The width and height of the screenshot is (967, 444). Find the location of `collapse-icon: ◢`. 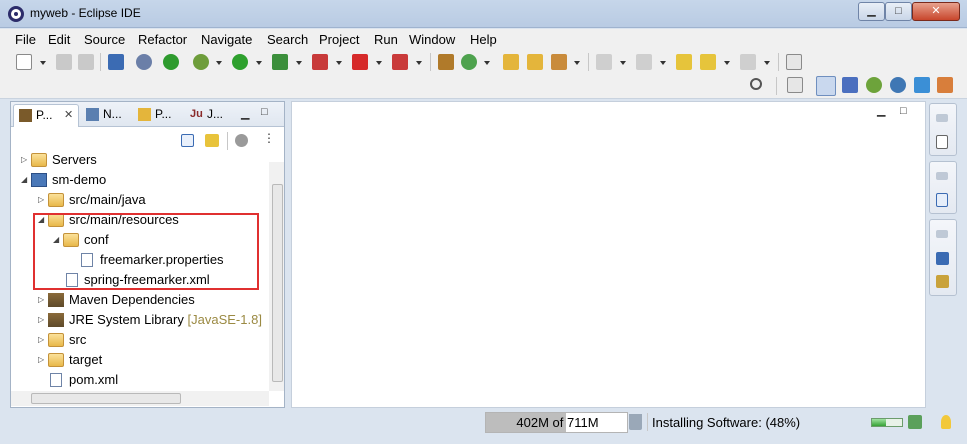

collapse-icon: ◢ is located at coordinates (24, 180).